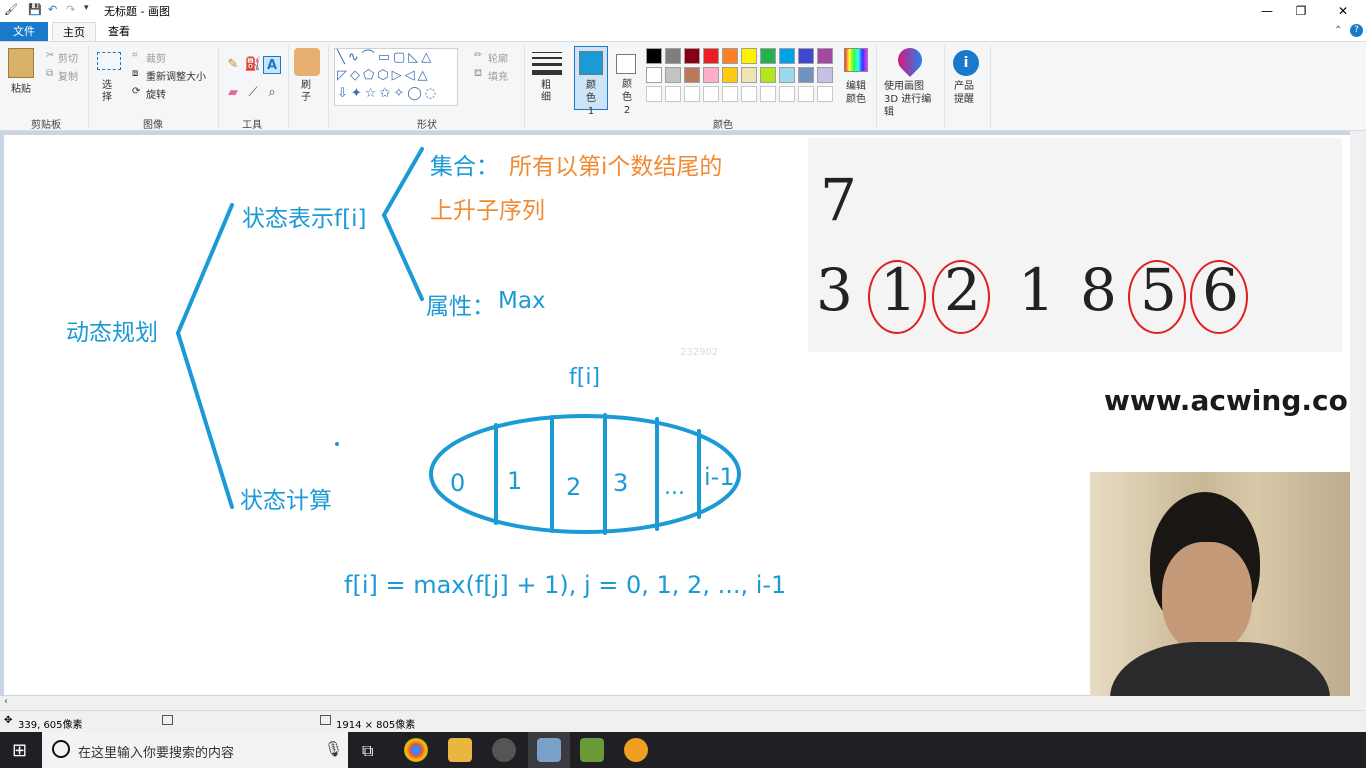 The image size is (1366, 768). What do you see at coordinates (19, 750) in the screenshot?
I see `windows-start-icon: ⊞` at bounding box center [19, 750].